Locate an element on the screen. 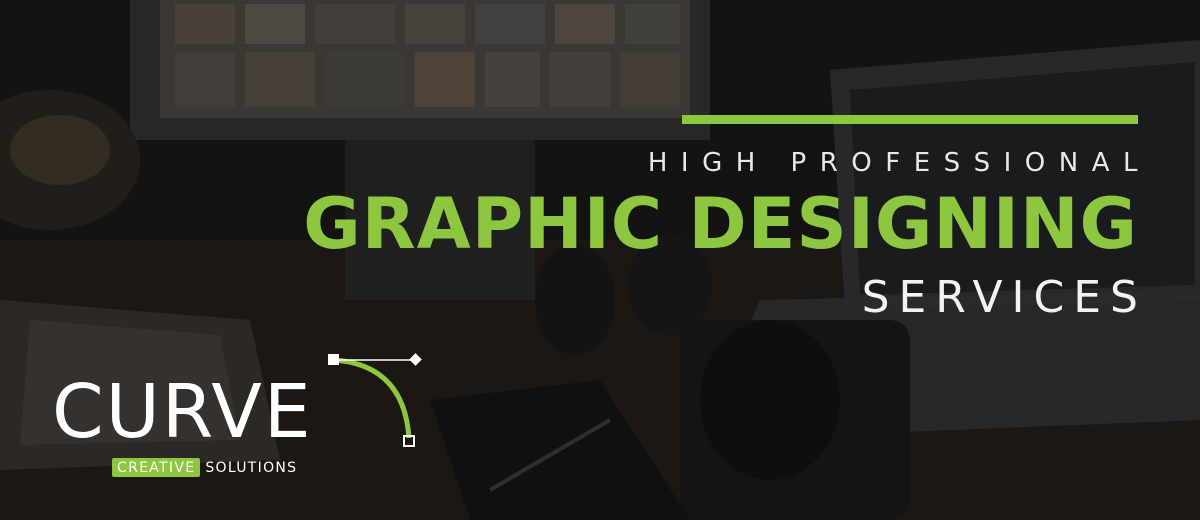 The image size is (1200, 520). headline-line-1: HIGH PROFESSIONAL is located at coordinates (899, 163).